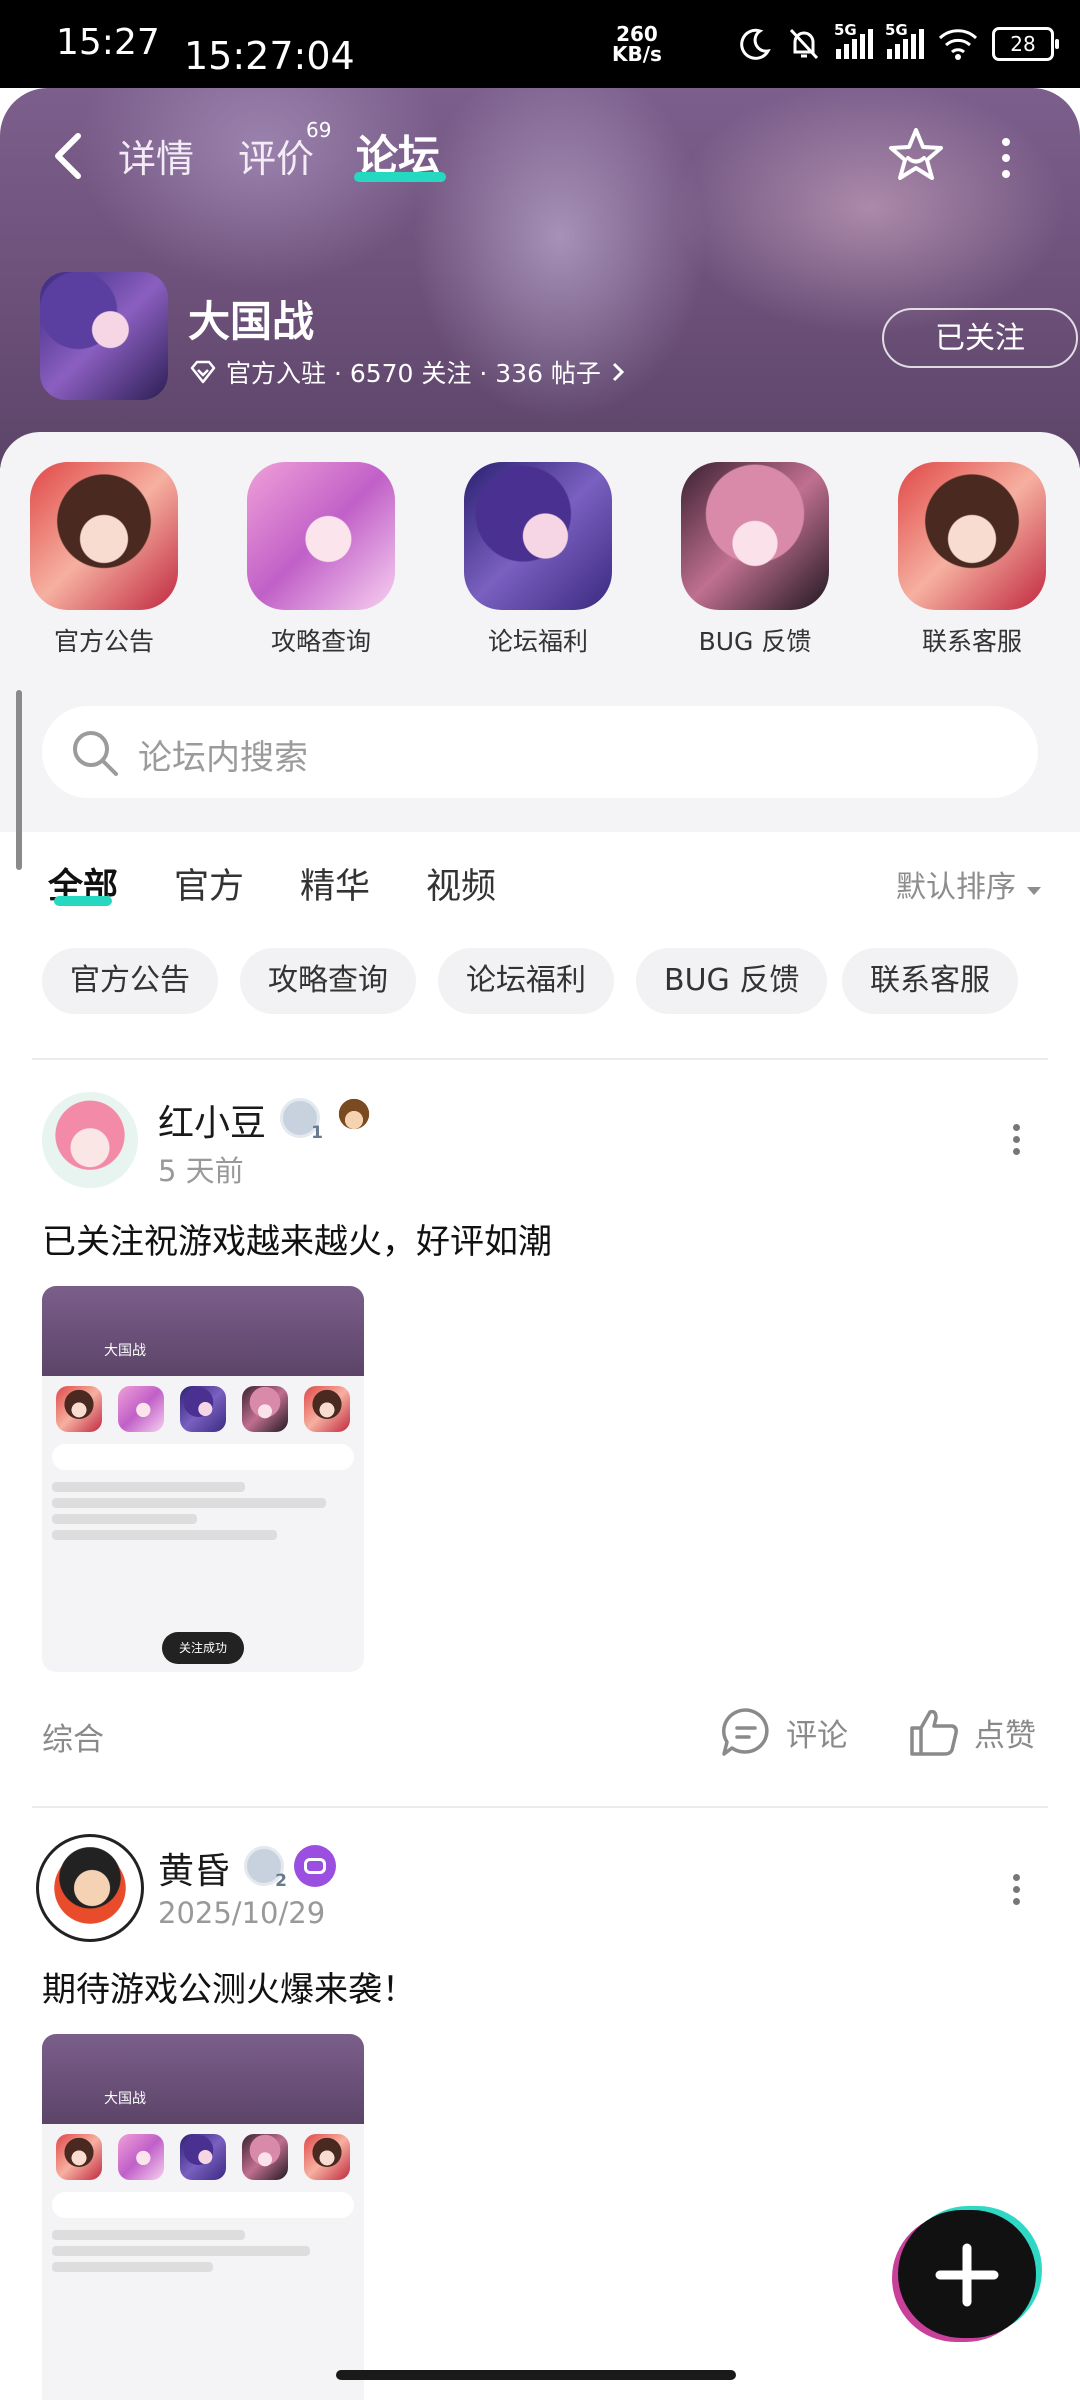  What do you see at coordinates (203, 1479) in the screenshot?
I see `post-screenshot: 大国战 关注成功` at bounding box center [203, 1479].